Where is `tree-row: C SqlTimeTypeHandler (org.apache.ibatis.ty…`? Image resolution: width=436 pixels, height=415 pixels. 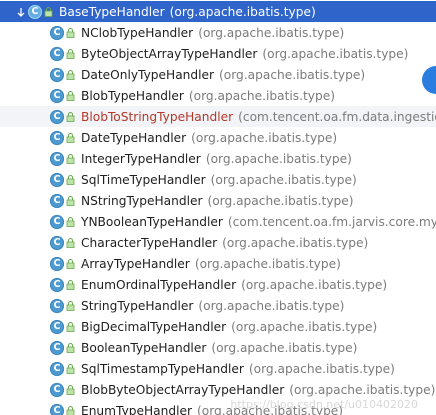 tree-row: C SqlTimeTypeHandler (org.apache.ibatis.ty… is located at coordinates (218, 179).